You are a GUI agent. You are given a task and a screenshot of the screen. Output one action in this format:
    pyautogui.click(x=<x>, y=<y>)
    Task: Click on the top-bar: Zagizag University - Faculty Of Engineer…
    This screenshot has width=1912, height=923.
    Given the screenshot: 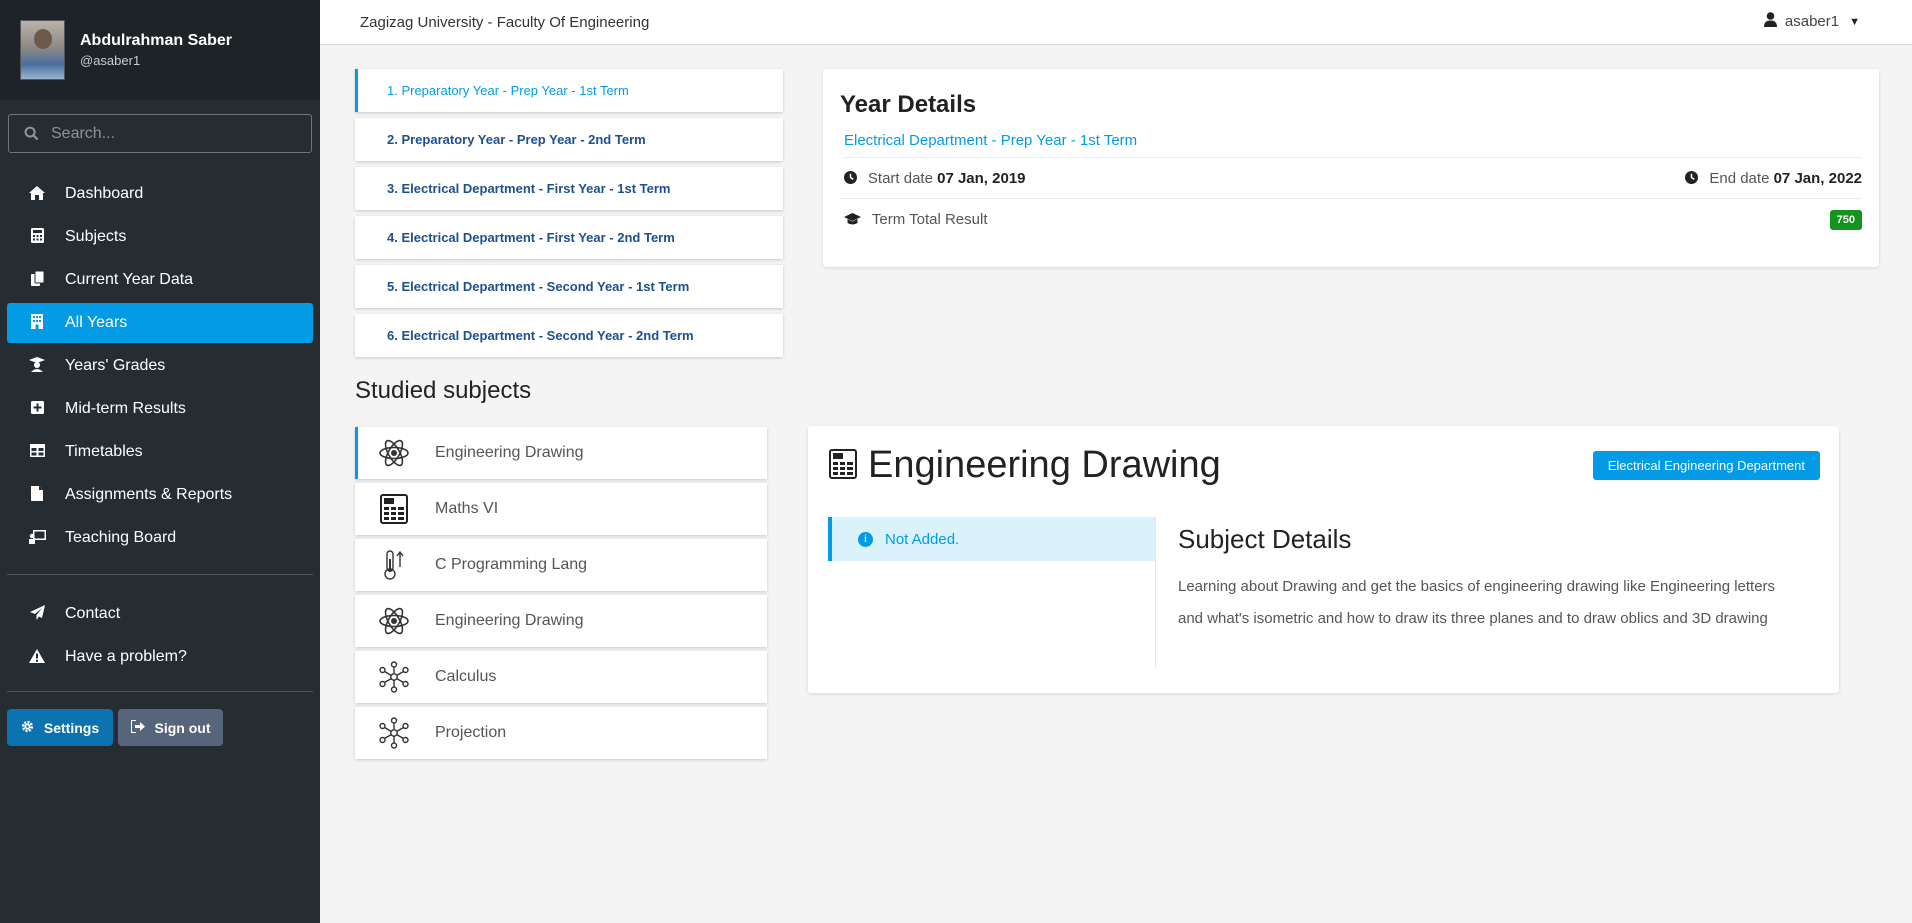 What is the action you would take?
    pyautogui.click(x=1116, y=22)
    